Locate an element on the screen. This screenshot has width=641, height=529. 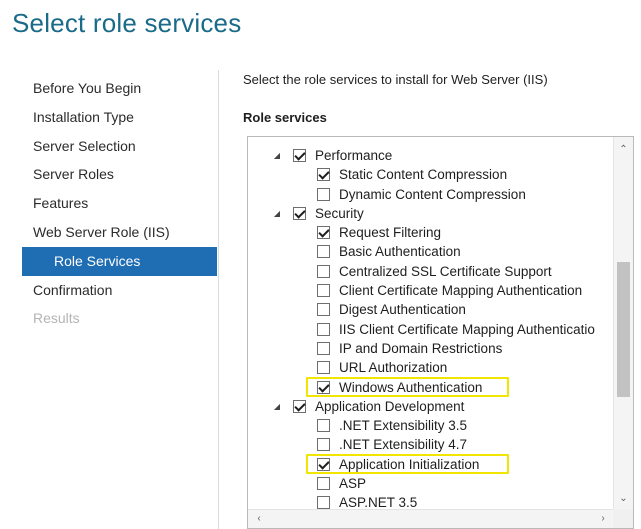
tree-item-label: .NET Extensibility 3.5 is located at coordinates (403, 426).